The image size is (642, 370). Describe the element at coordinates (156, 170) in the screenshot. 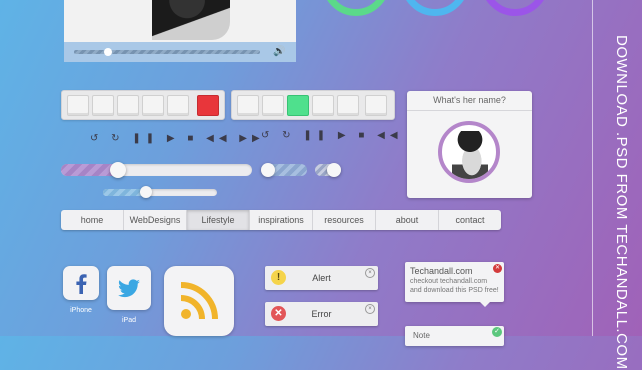

I see `progress-slider-main` at that location.